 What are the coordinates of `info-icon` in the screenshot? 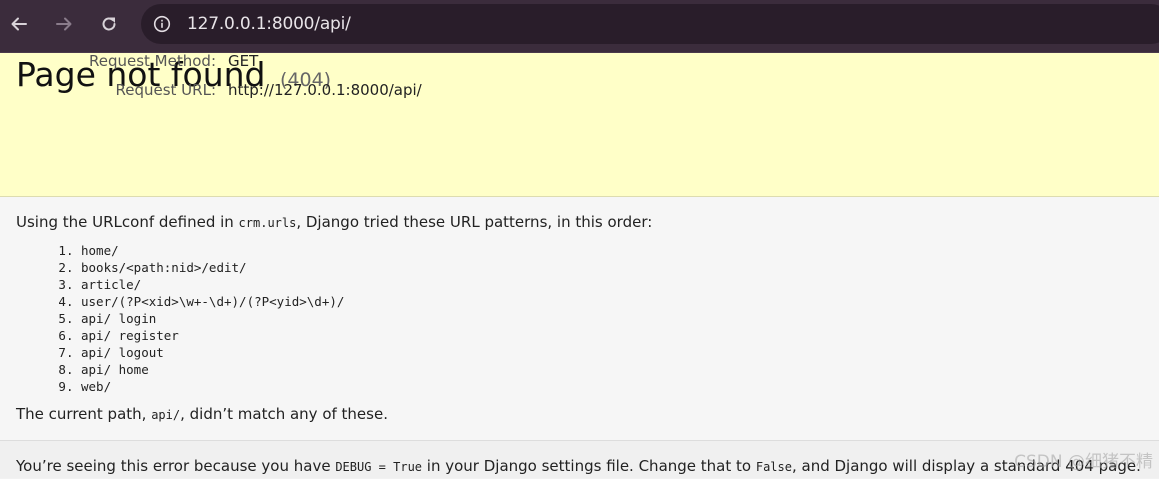 It's located at (162, 24).